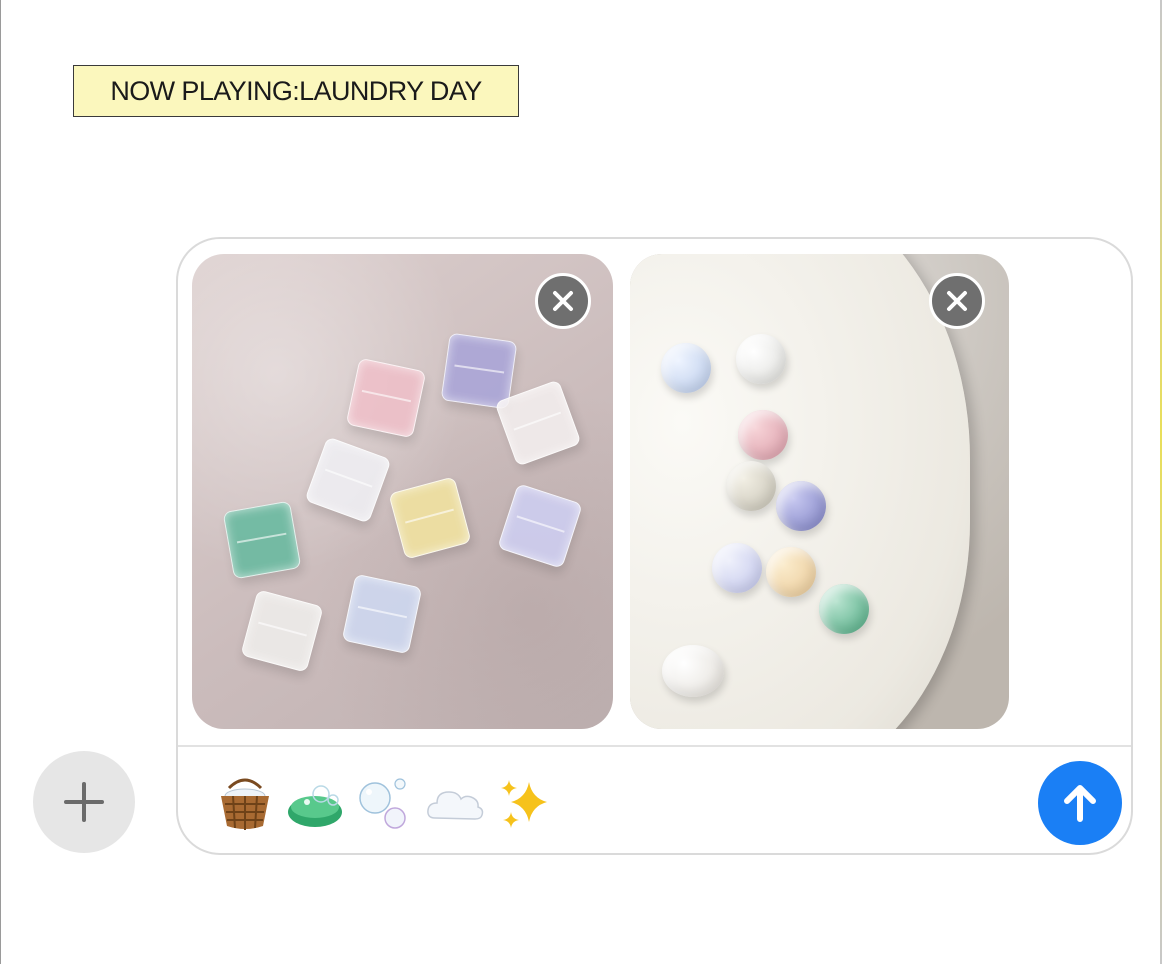  What do you see at coordinates (382, 614) in the screenshot?
I see `cube-blue` at bounding box center [382, 614].